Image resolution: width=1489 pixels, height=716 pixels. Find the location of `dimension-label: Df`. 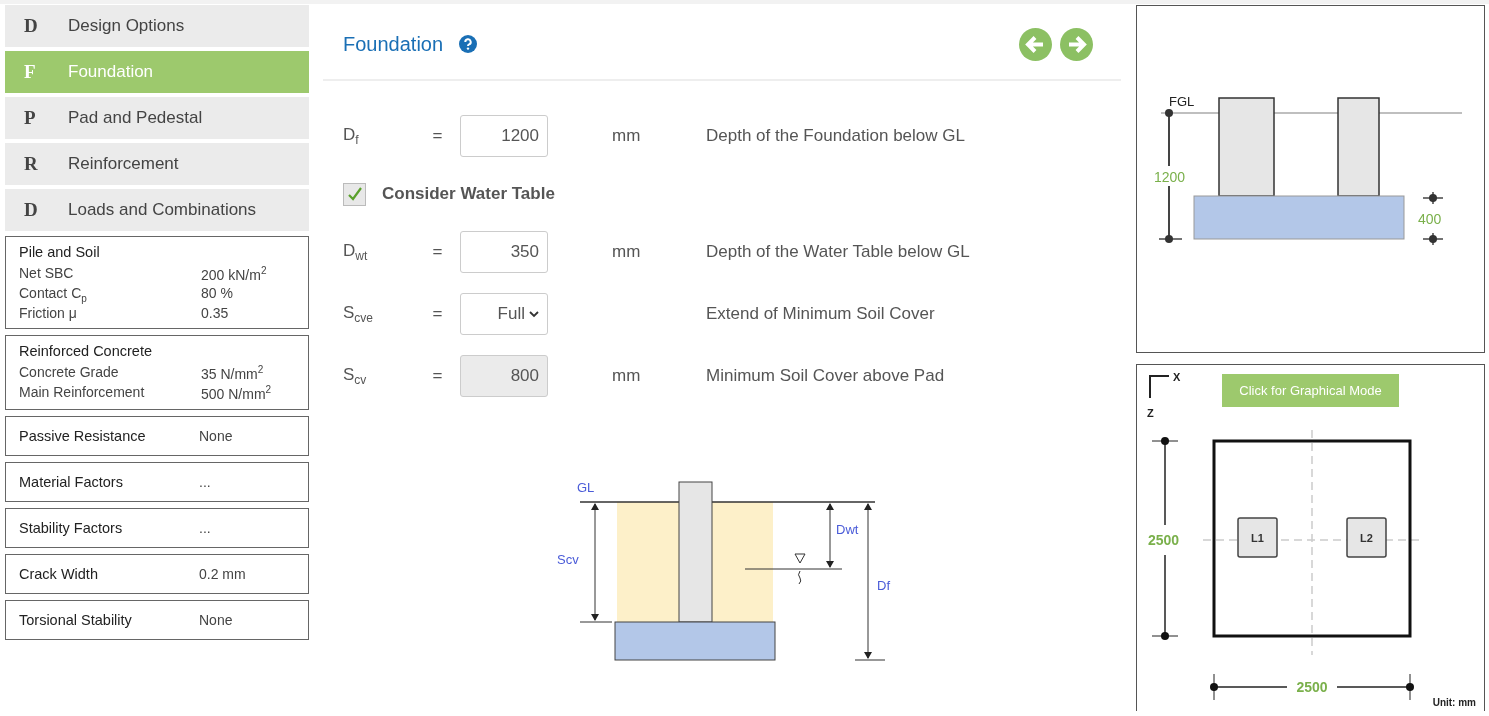

dimension-label: Df is located at coordinates (883, 585).